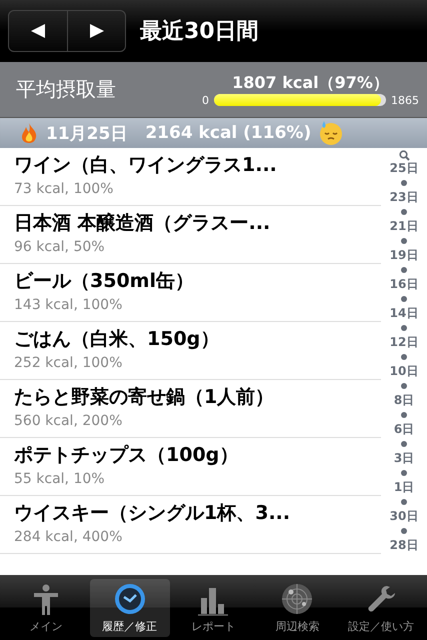 The image size is (427, 640). Describe the element at coordinates (404, 284) in the screenshot. I see `index-label: 16日` at that location.